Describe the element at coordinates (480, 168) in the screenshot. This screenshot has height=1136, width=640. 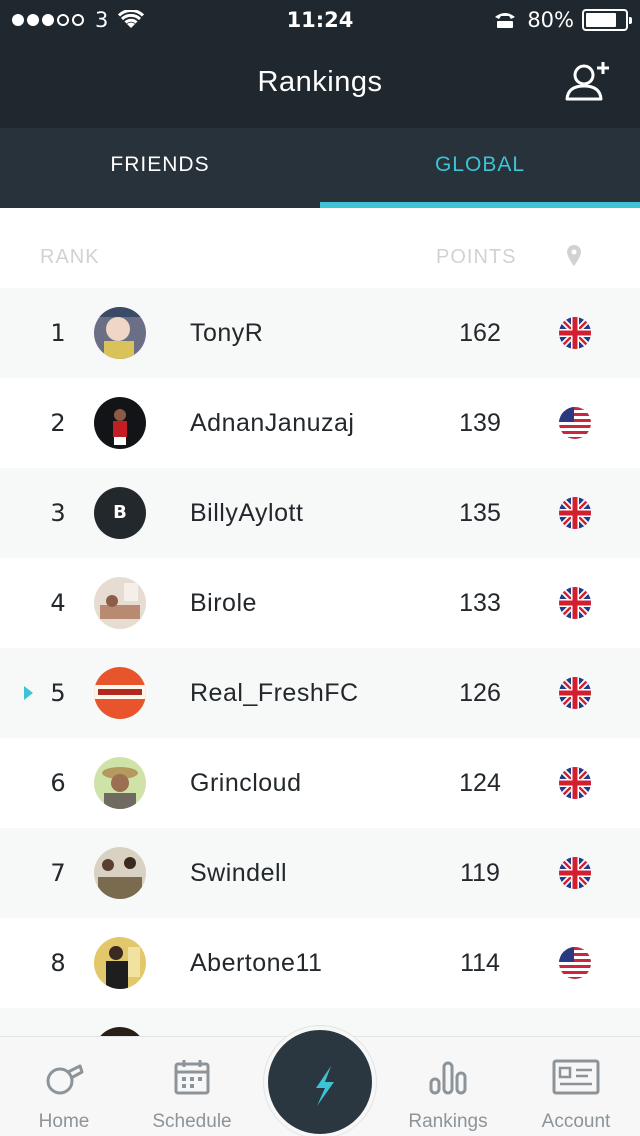
I see `tab-global: GLOBAL` at that location.